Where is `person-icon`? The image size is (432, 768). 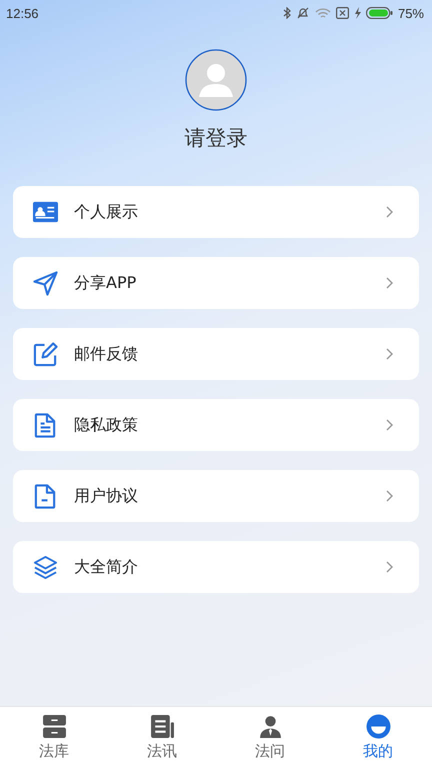 person-icon is located at coordinates (270, 726).